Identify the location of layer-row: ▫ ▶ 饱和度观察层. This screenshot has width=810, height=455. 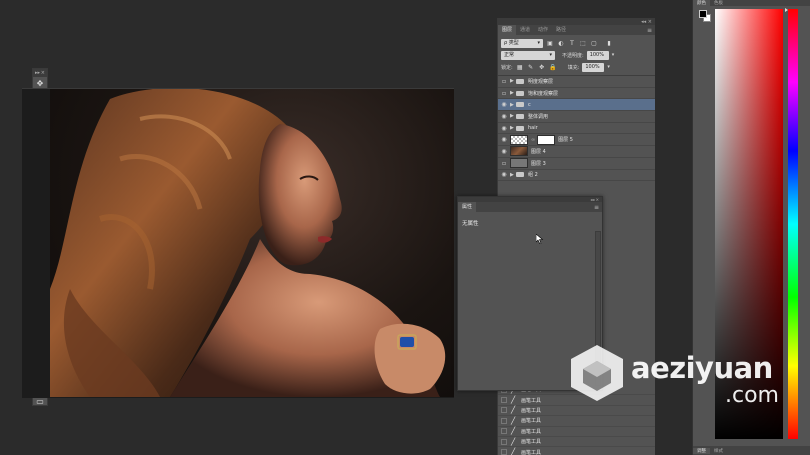
(576, 94).